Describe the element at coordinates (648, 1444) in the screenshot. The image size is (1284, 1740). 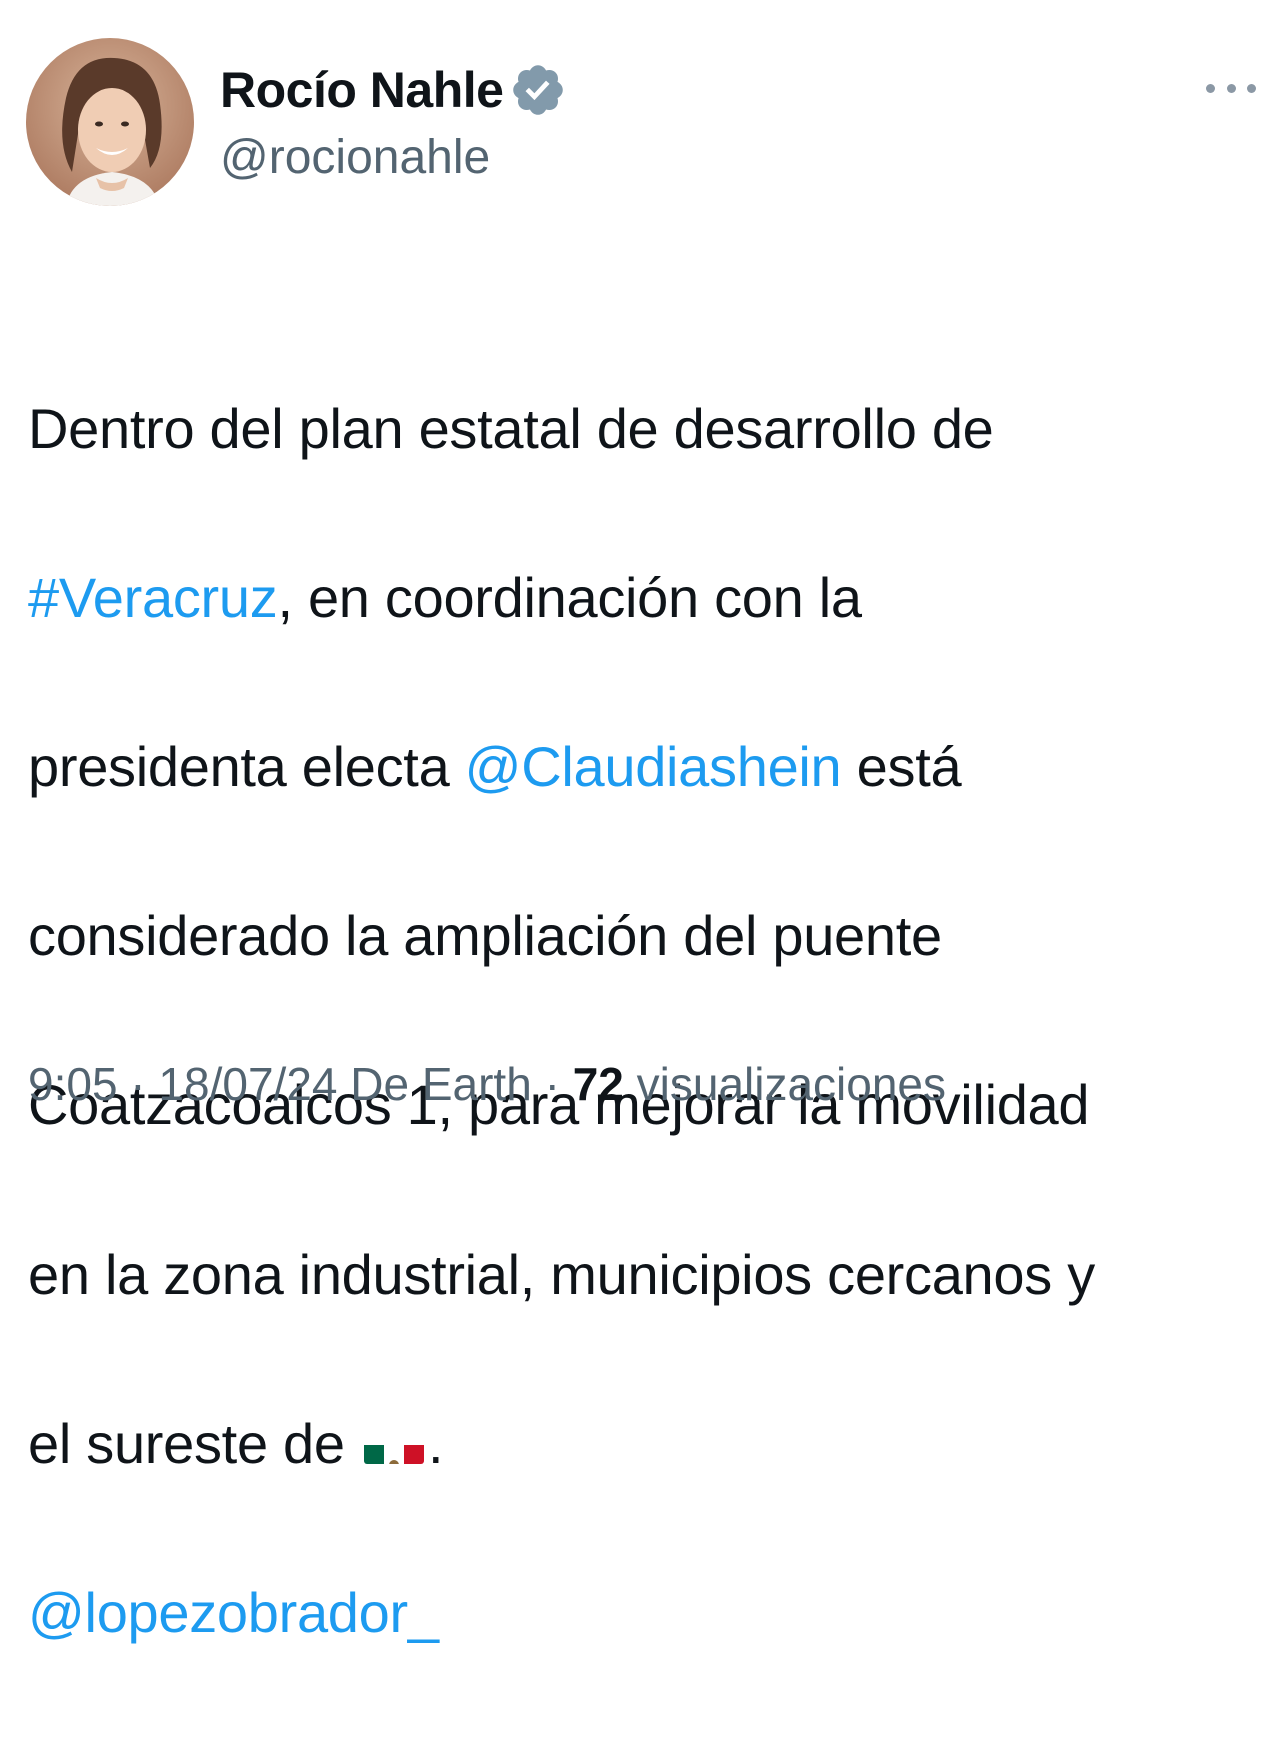
I see `tweet-line: el sureste de .` at that location.